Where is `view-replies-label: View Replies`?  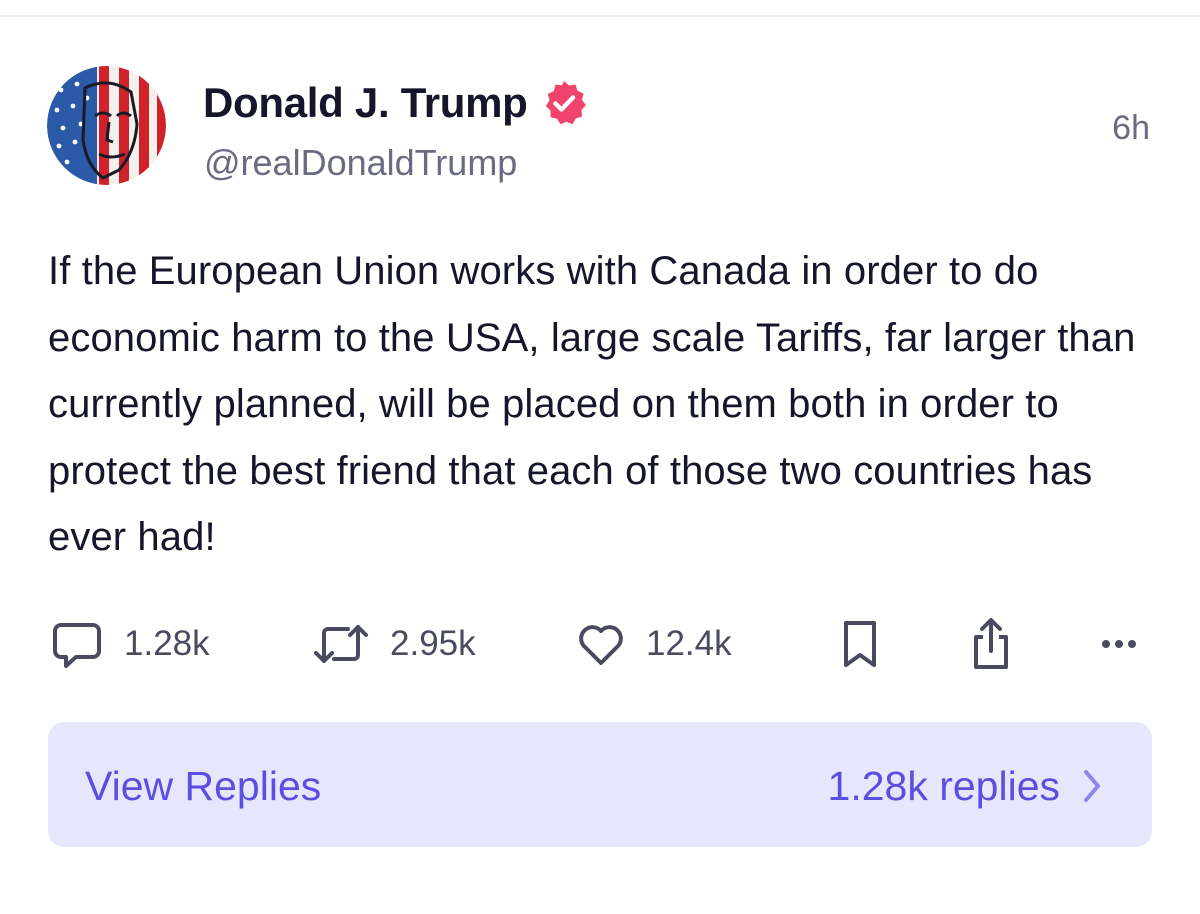
view-replies-label: View Replies is located at coordinates (203, 786).